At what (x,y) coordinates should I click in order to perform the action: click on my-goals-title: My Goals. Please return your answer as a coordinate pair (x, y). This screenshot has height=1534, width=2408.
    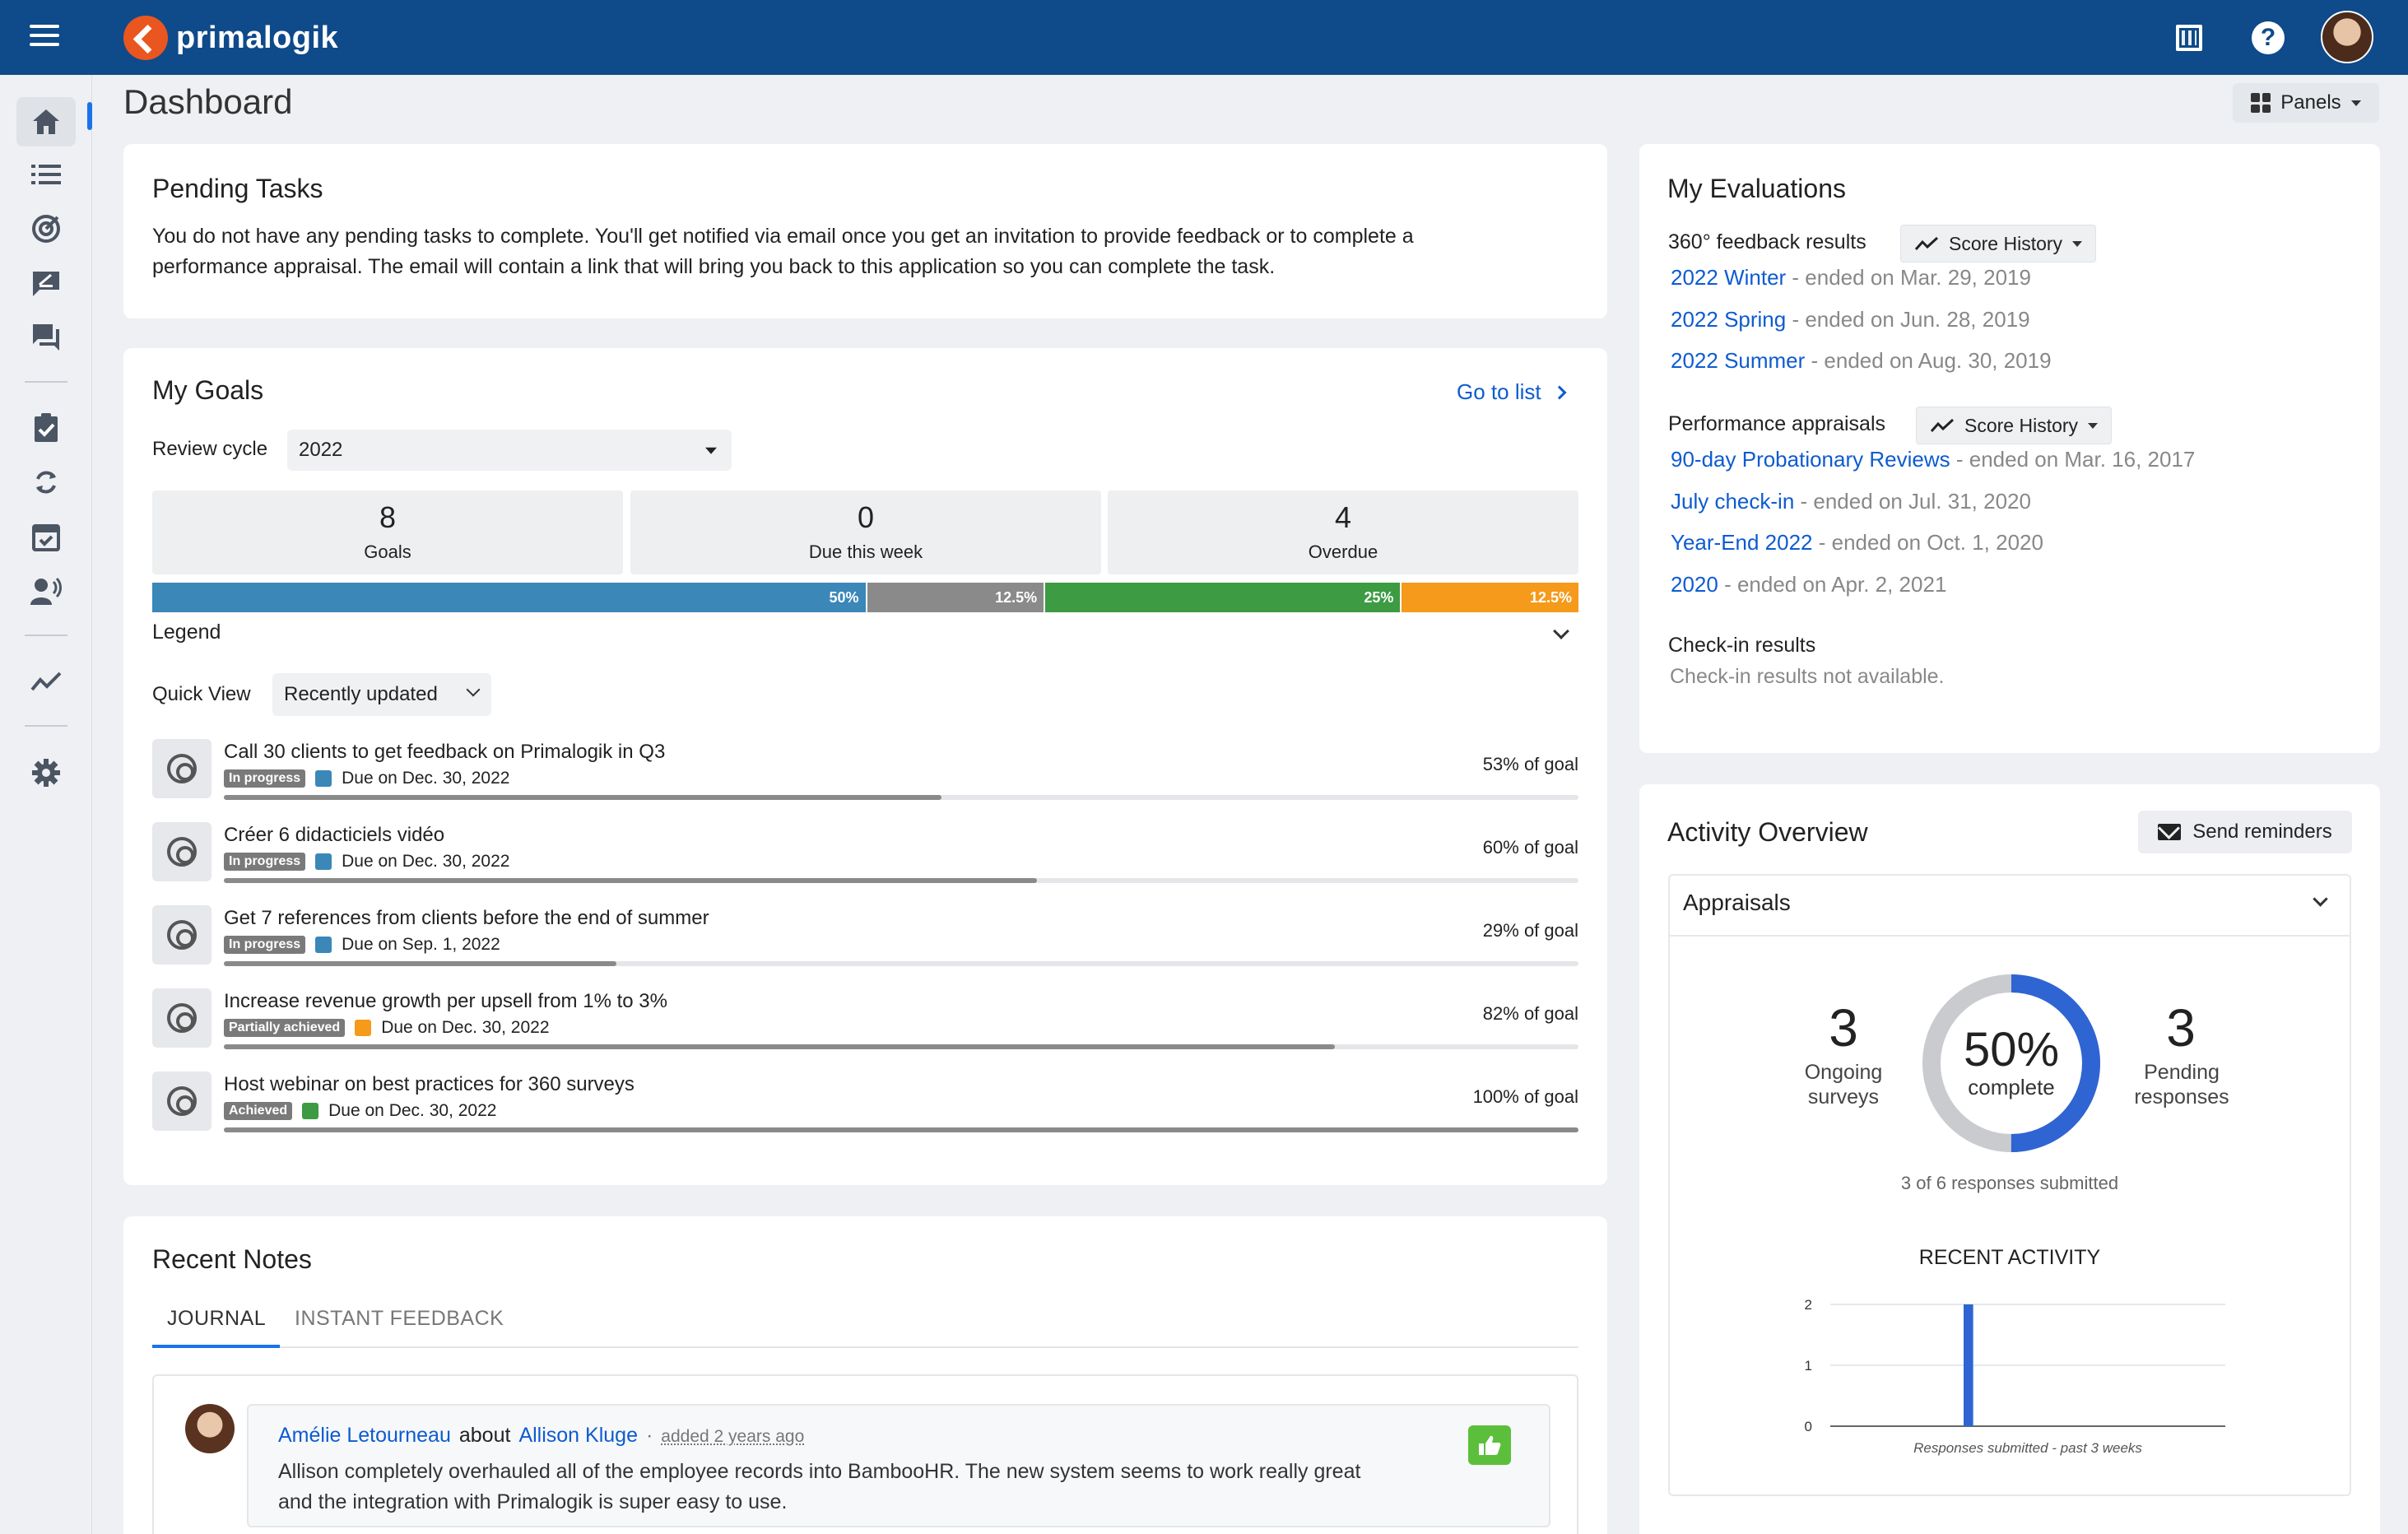
    Looking at the image, I should click on (208, 390).